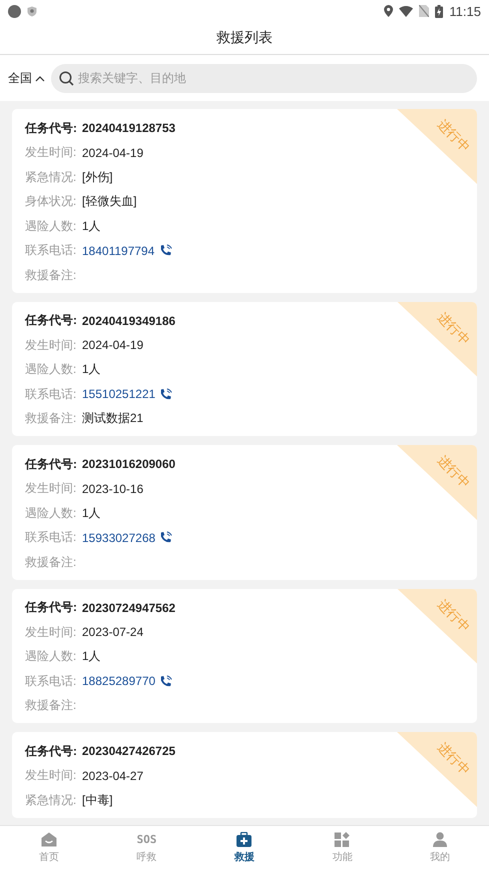 This screenshot has height=869, width=489. Describe the element at coordinates (113, 489) in the screenshot. I see `field-value: 2023-10-16` at that location.